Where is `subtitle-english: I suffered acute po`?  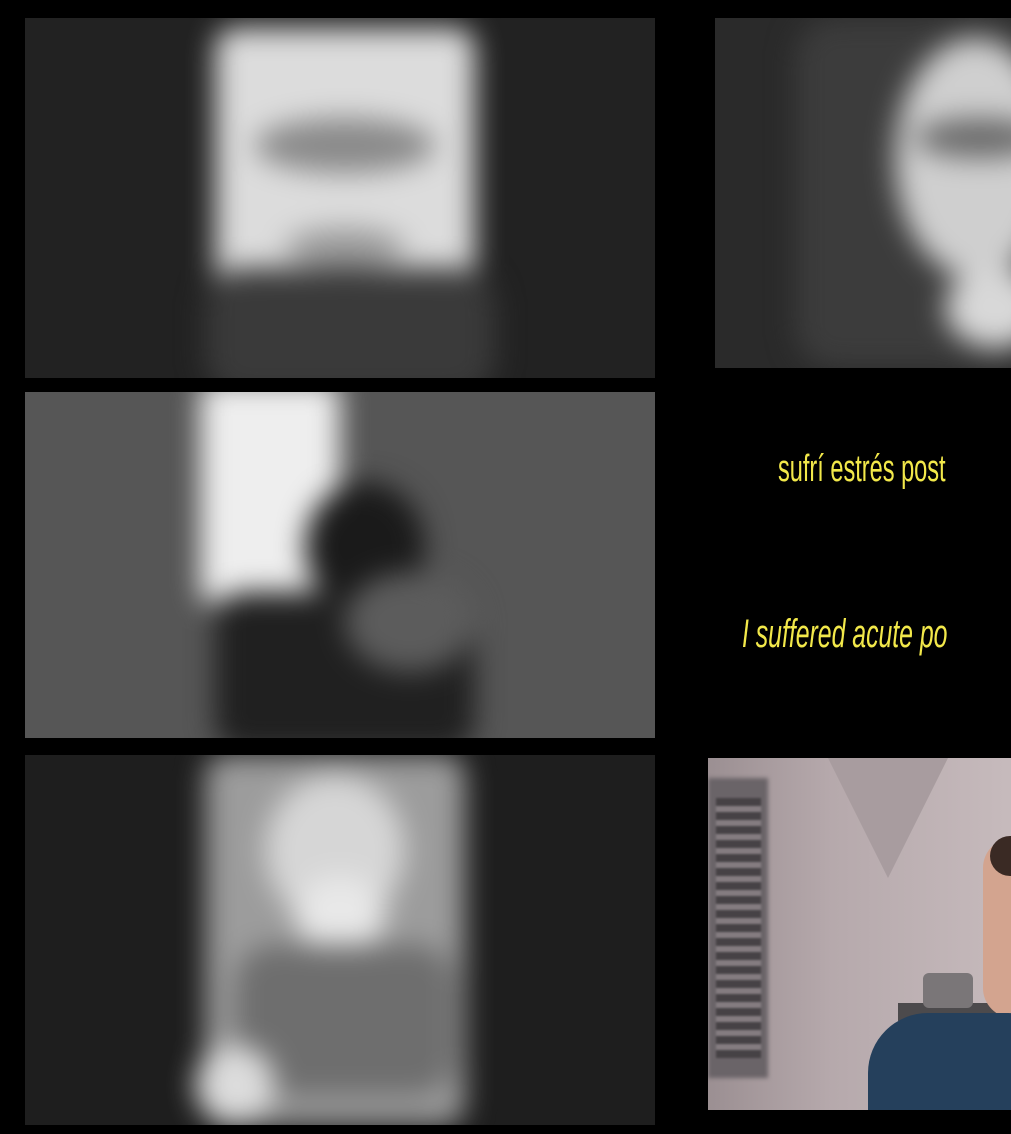 subtitle-english: I suffered acute po is located at coordinates (845, 634).